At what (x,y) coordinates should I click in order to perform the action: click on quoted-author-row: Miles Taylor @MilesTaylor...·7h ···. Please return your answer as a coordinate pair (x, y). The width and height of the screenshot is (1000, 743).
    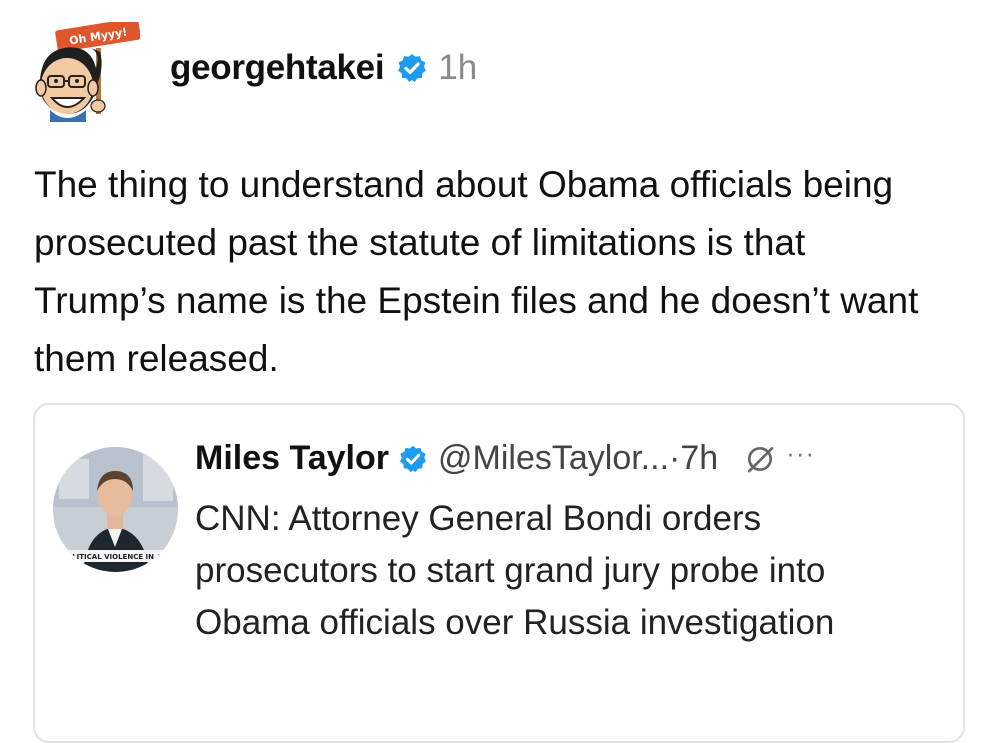
    Looking at the image, I should click on (505, 458).